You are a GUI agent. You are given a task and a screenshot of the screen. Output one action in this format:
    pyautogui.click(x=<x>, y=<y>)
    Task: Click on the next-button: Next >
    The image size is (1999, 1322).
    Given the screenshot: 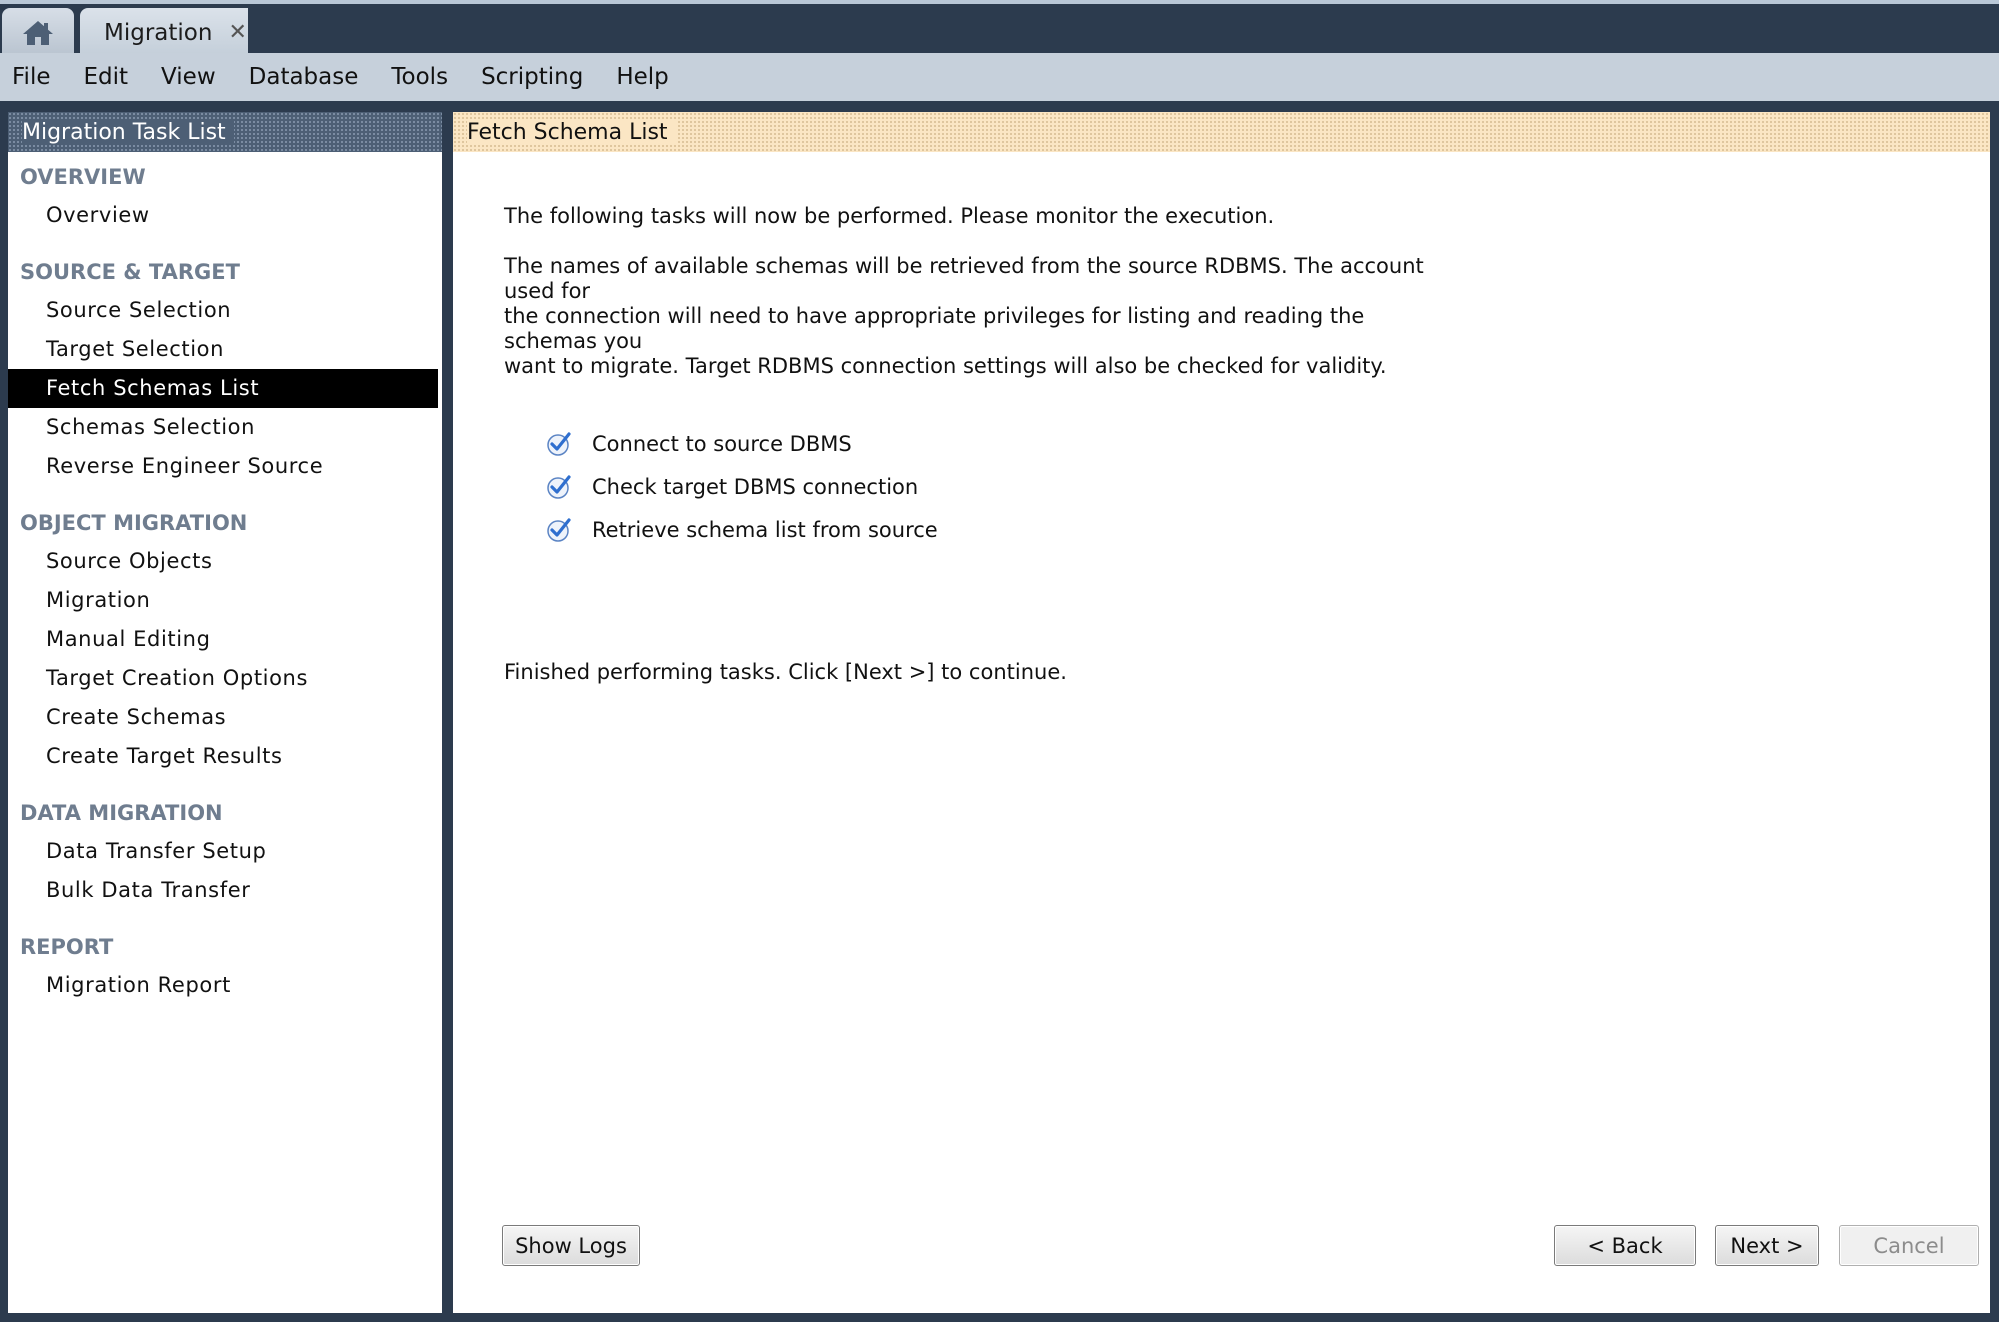 What is the action you would take?
    pyautogui.click(x=1767, y=1245)
    